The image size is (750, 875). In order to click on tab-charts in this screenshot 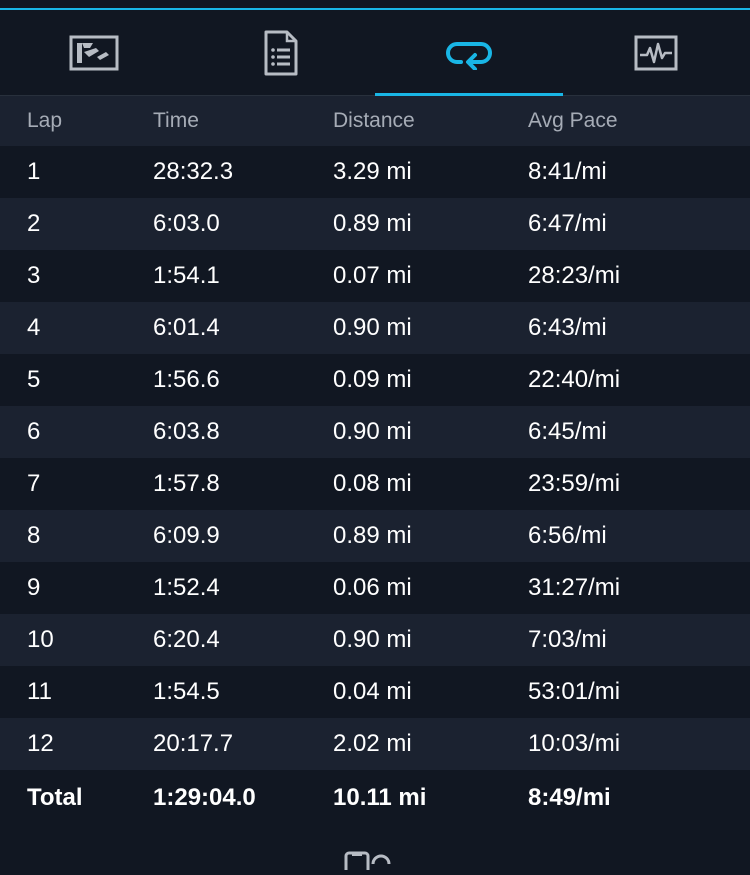, I will do `click(656, 52)`.